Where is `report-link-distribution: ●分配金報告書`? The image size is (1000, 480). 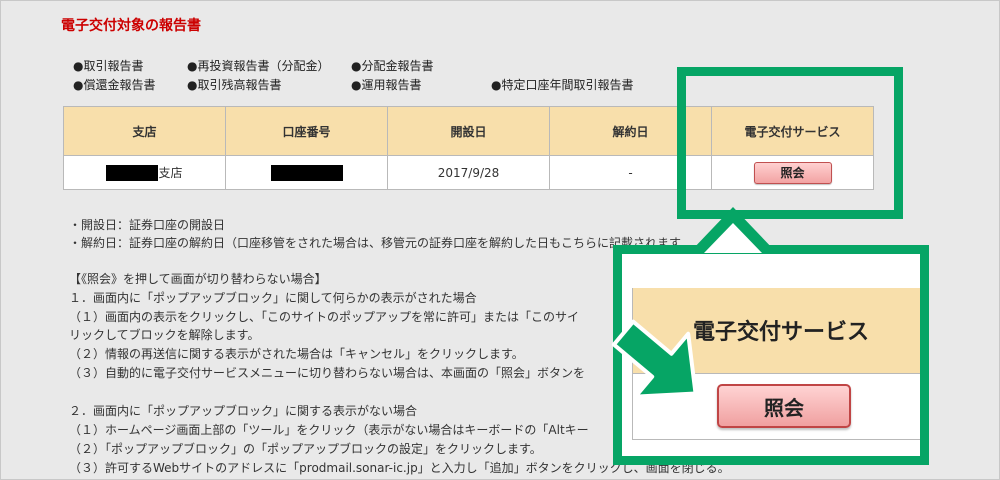
report-link-distribution: ●分配金報告書 is located at coordinates (392, 65).